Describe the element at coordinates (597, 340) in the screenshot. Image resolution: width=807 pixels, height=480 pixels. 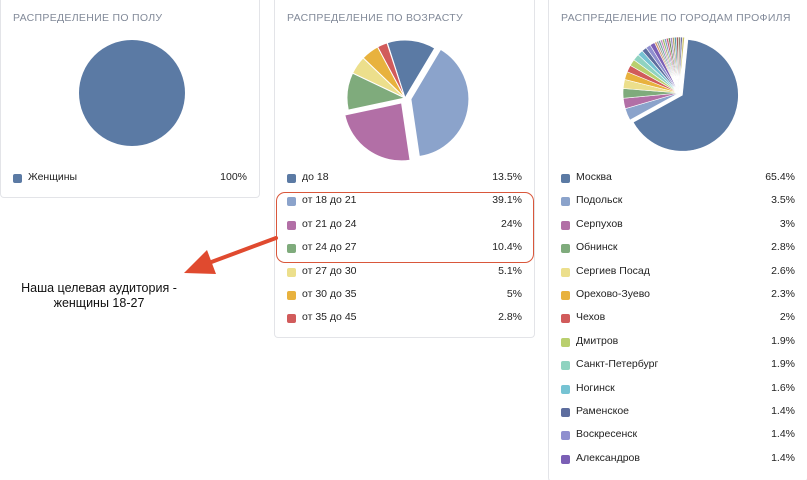
I see `legend-label: Дмитров` at that location.